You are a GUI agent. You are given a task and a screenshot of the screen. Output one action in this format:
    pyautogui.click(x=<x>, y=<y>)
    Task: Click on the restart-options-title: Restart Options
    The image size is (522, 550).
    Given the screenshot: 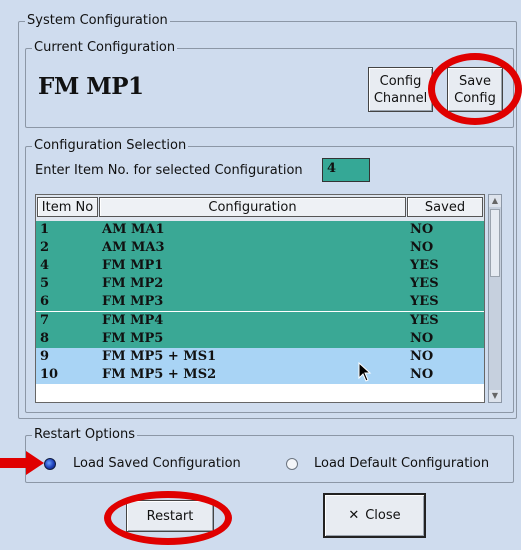 What is the action you would take?
    pyautogui.click(x=85, y=435)
    